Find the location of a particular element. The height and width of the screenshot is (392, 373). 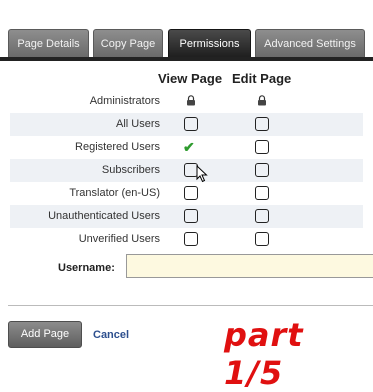

tab-underline is located at coordinates (186, 59).